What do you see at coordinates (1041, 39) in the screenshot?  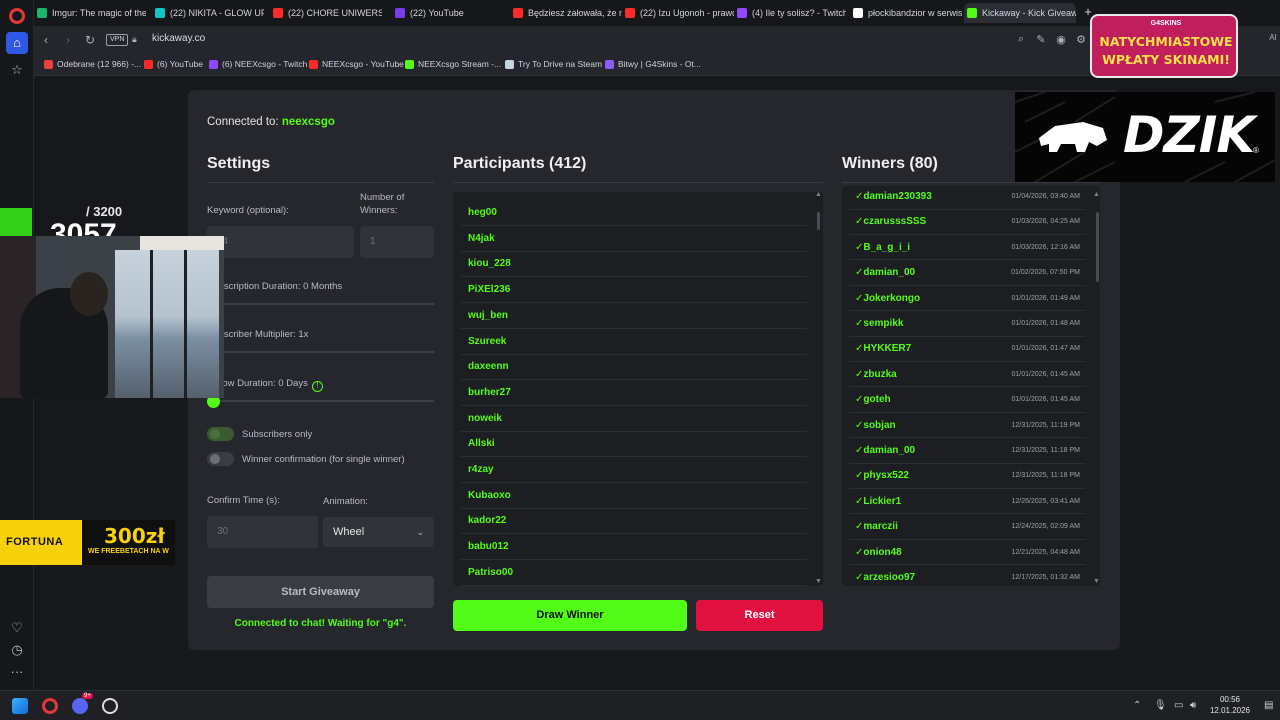 I see `edit-icon: ✎` at bounding box center [1041, 39].